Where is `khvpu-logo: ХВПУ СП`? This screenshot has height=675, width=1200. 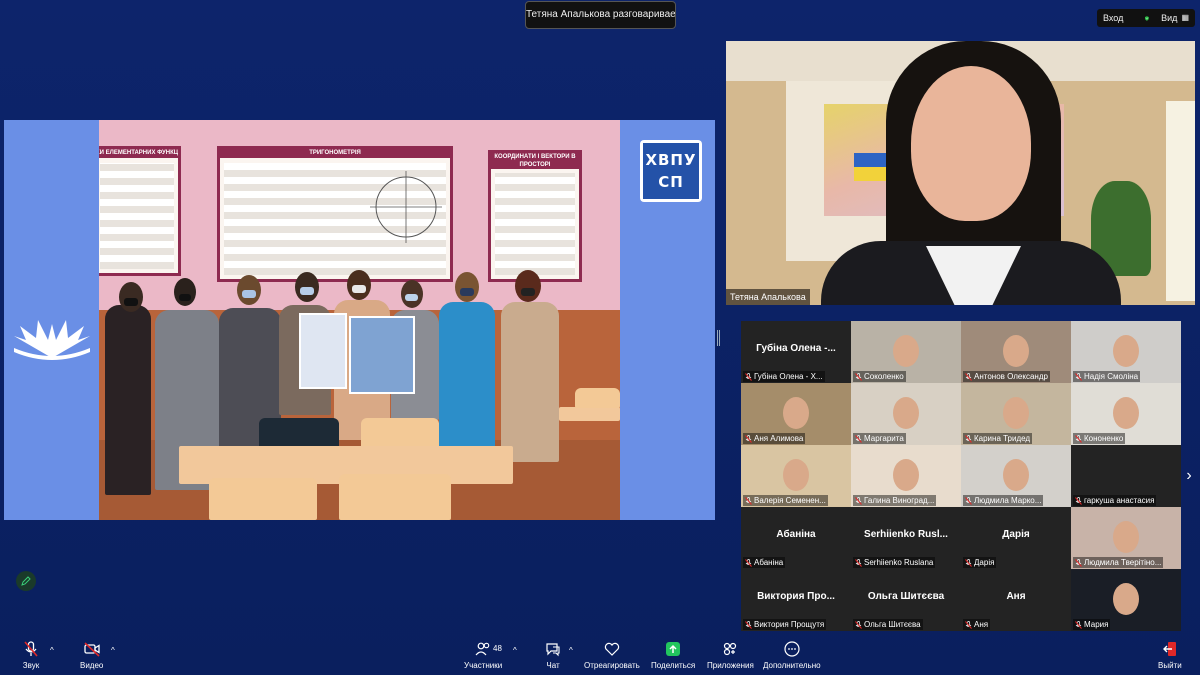
khvpu-logo: ХВПУ СП is located at coordinates (671, 171).